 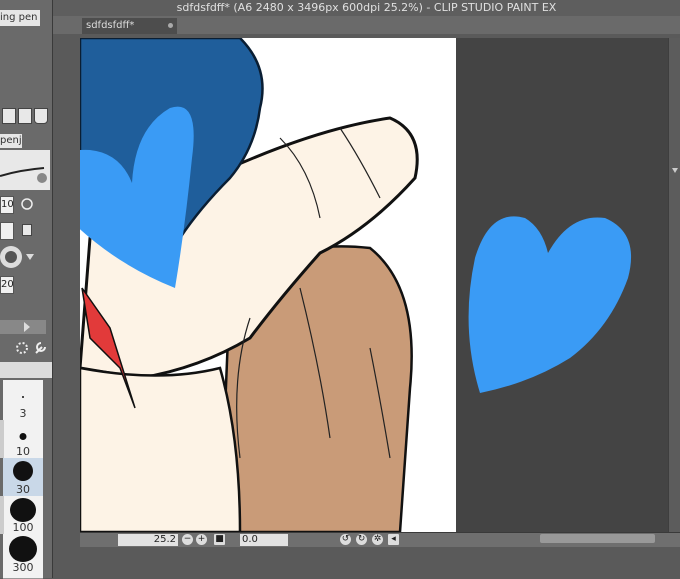 What do you see at coordinates (161, 449) in the screenshot?
I see `artwork-torso` at bounding box center [161, 449].